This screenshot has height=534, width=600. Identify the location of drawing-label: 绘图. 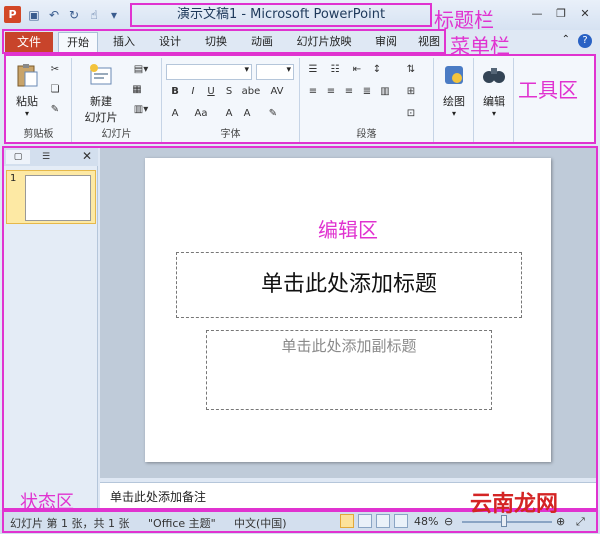
(454, 101).